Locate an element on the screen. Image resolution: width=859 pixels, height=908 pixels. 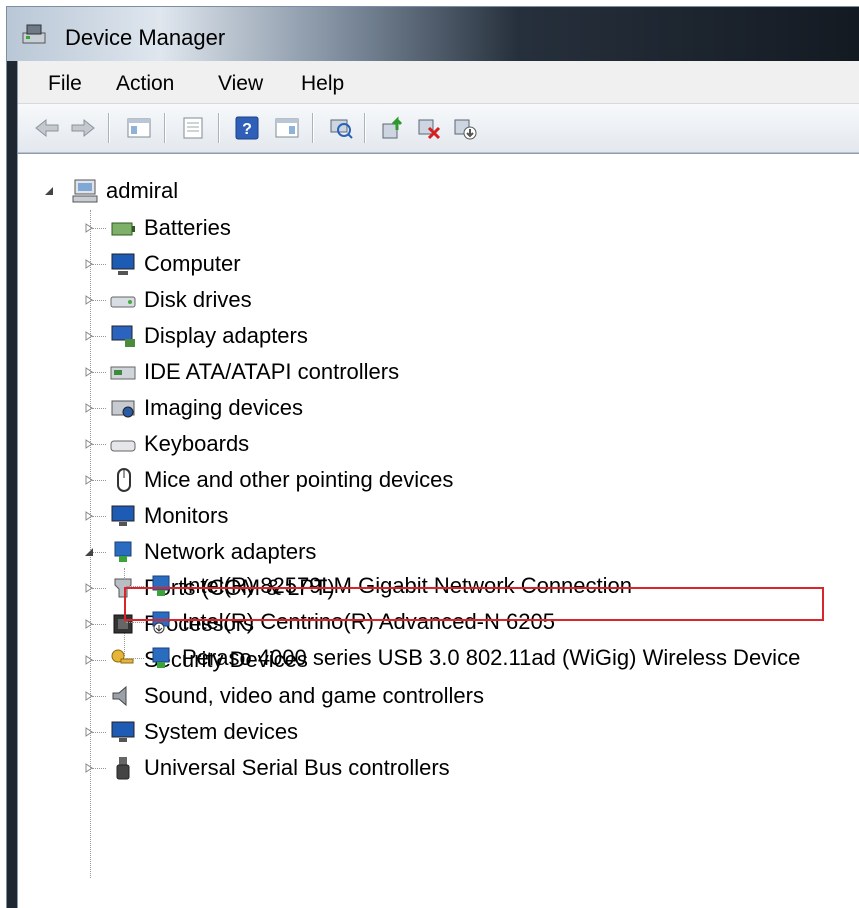
tree-category-label: Sound, video and game controllers is located at coordinates (314, 695).